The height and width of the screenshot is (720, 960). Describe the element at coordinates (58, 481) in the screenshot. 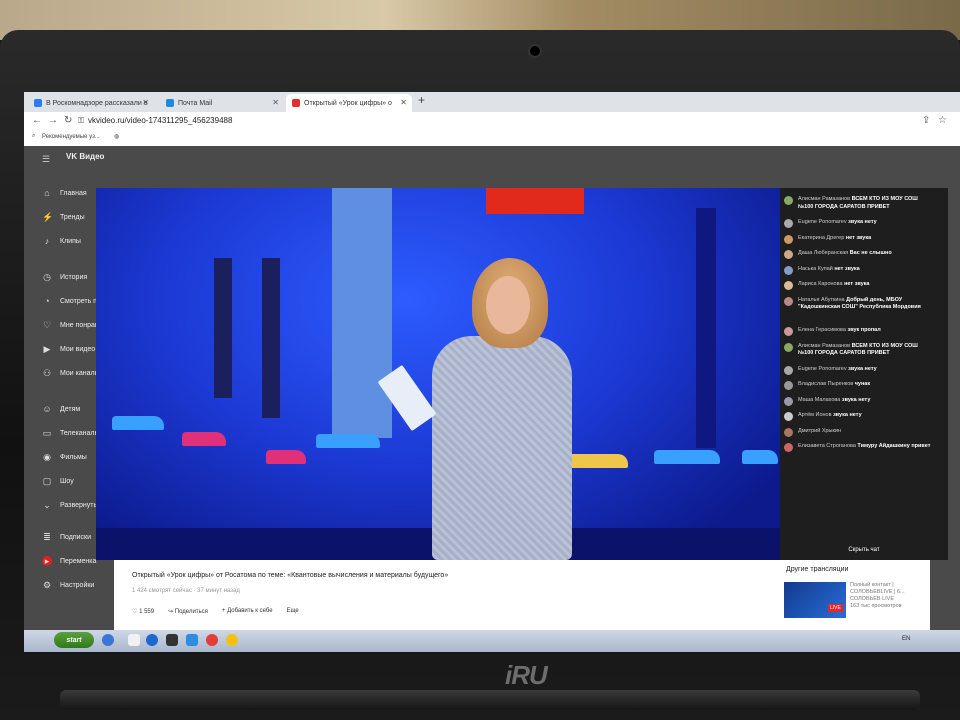

I see `sidebar-item: ▢ Шоу` at that location.